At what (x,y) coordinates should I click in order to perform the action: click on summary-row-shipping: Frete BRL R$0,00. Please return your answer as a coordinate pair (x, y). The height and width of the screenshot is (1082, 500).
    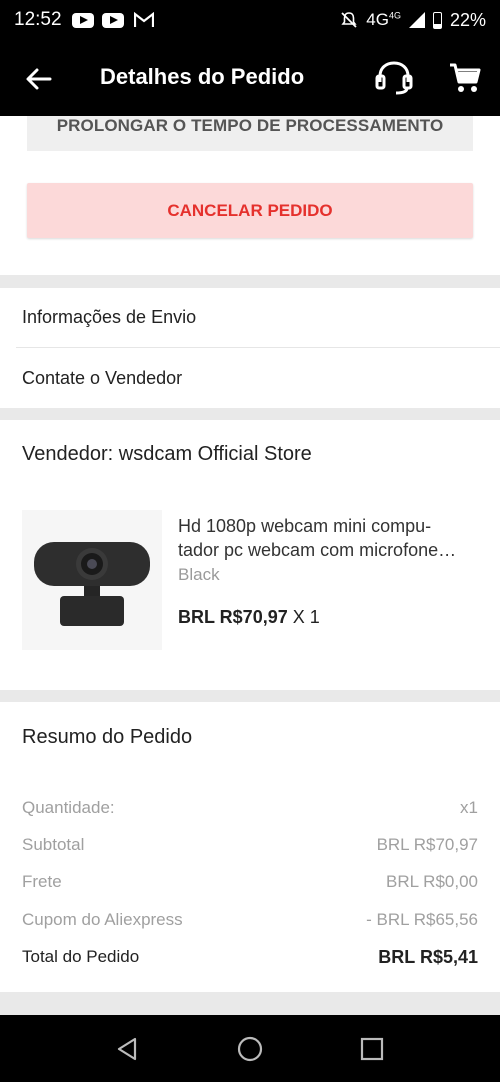
    Looking at the image, I should click on (250, 881).